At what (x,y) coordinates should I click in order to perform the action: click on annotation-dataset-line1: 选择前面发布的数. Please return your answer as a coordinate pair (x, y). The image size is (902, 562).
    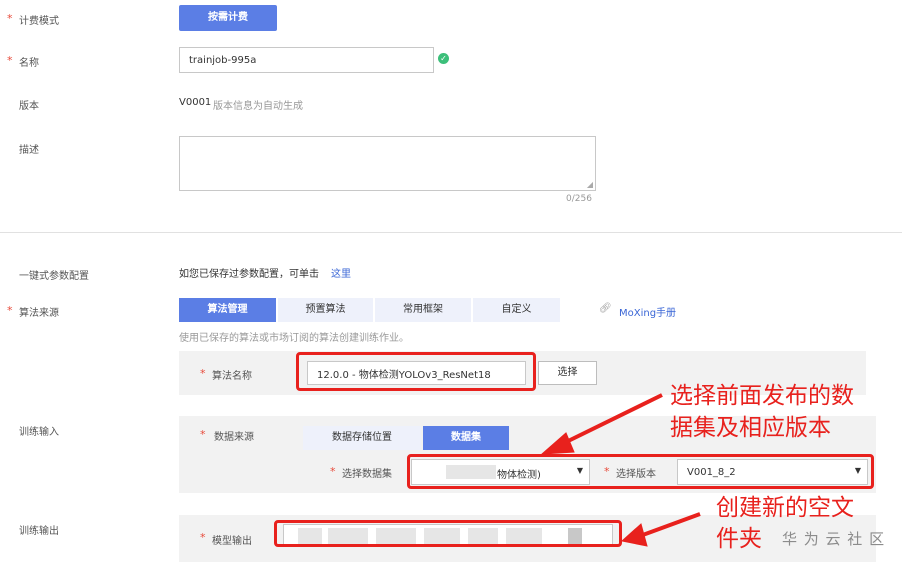
    Looking at the image, I should click on (762, 396).